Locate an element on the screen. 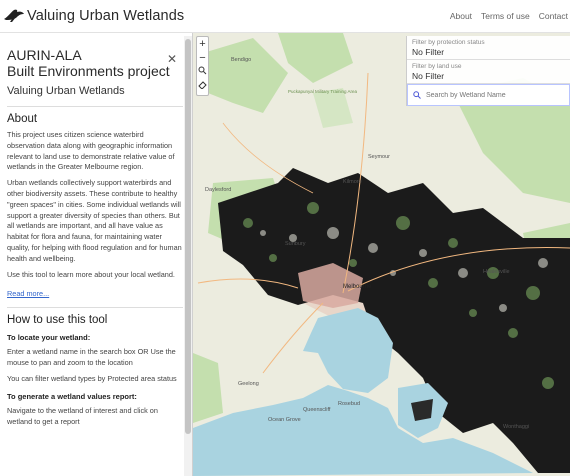 The height and width of the screenshot is (476, 570). place-label: Sunbury is located at coordinates (295, 244).